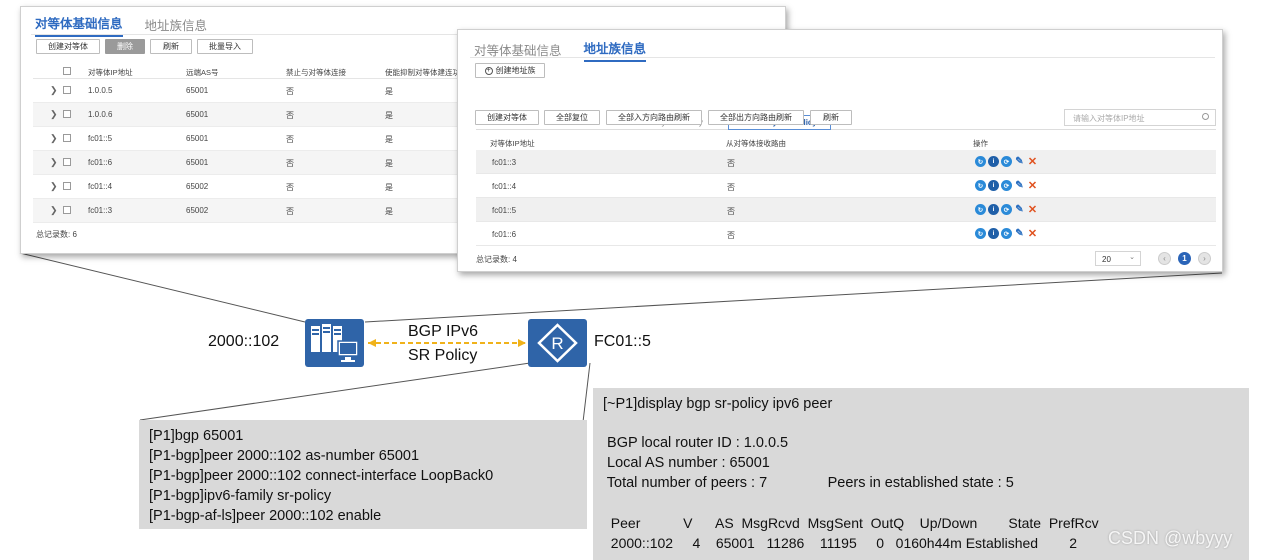 This screenshot has width=1262, height=560. I want to click on table-header: 对等体IP地址 从对等体接收路由 操作, so click(846, 142).